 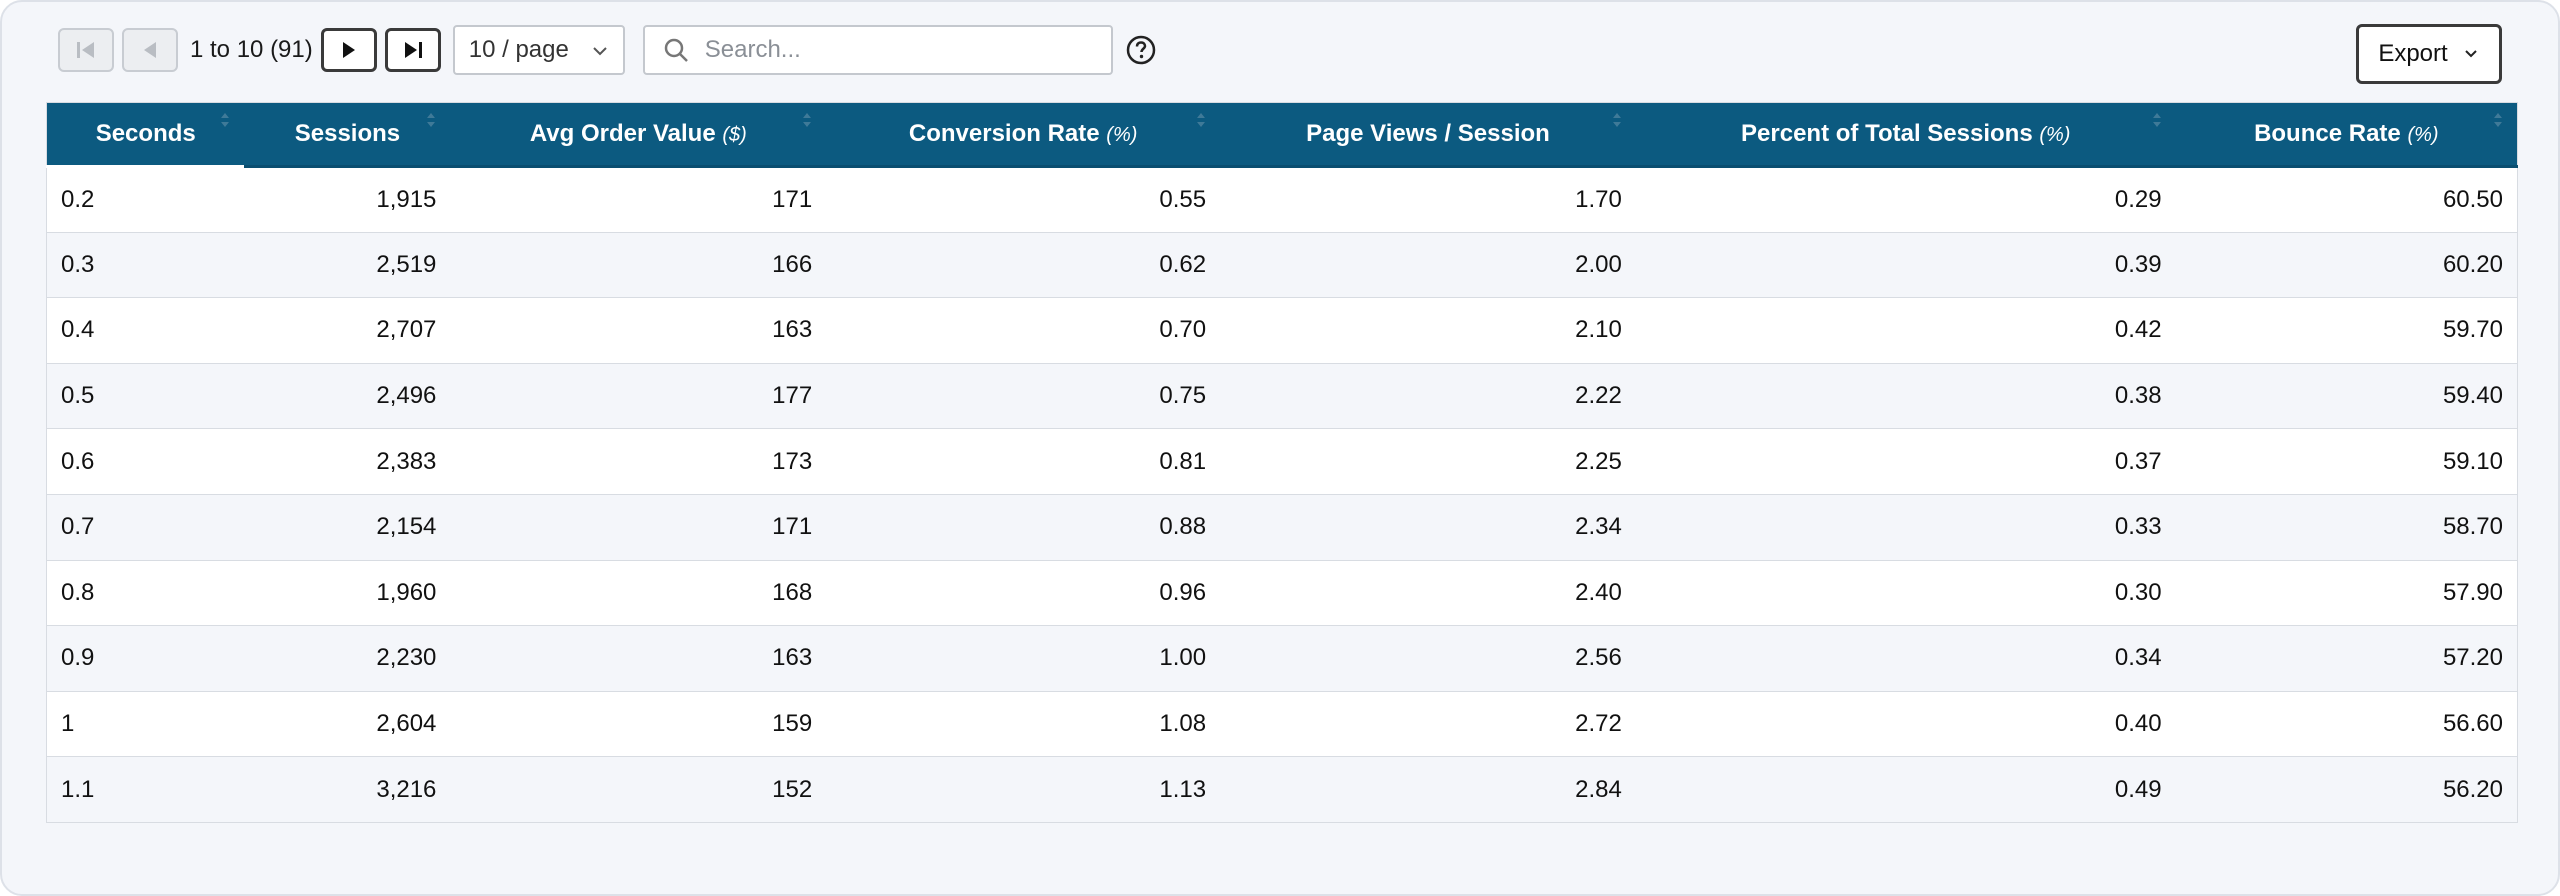 I want to click on table-cell: 0.33, so click(x=1905, y=527).